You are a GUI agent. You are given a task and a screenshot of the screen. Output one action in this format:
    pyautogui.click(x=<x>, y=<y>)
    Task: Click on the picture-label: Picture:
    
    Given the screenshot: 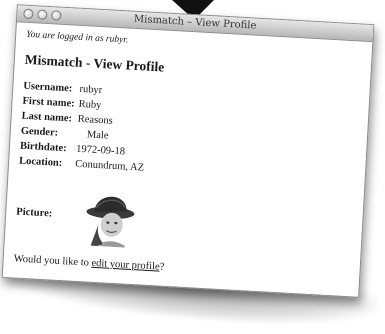 What is the action you would take?
    pyautogui.click(x=34, y=213)
    